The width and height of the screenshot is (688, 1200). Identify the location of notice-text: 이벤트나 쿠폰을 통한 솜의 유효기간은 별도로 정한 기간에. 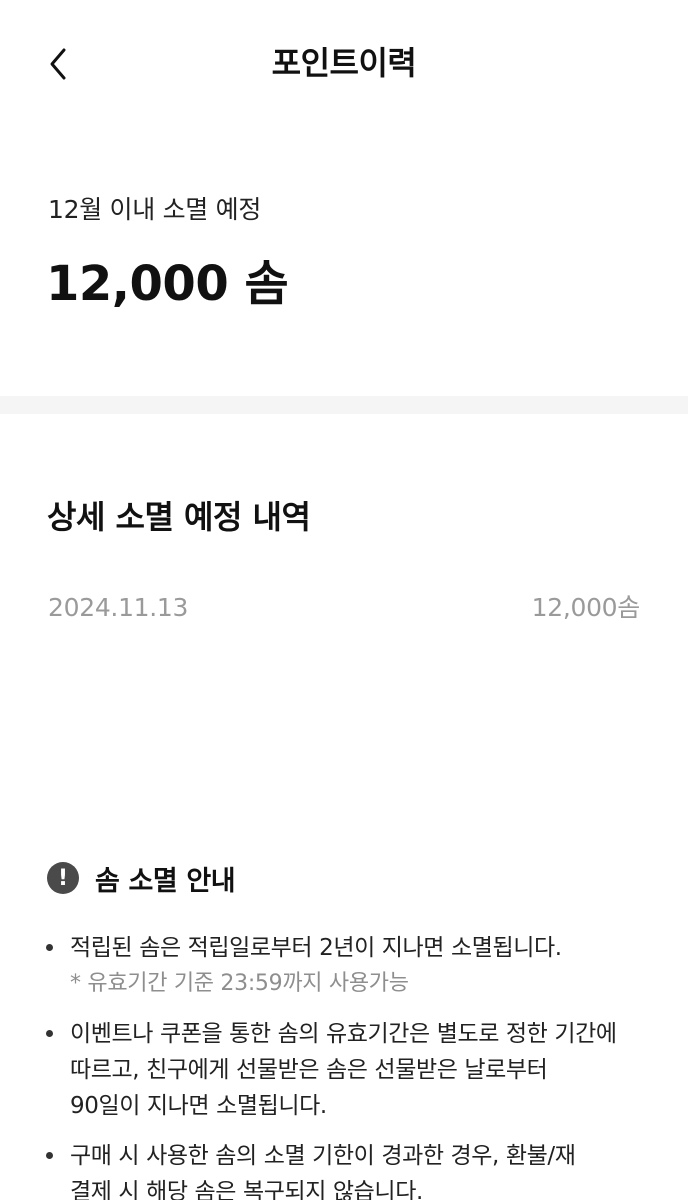
(343, 1034).